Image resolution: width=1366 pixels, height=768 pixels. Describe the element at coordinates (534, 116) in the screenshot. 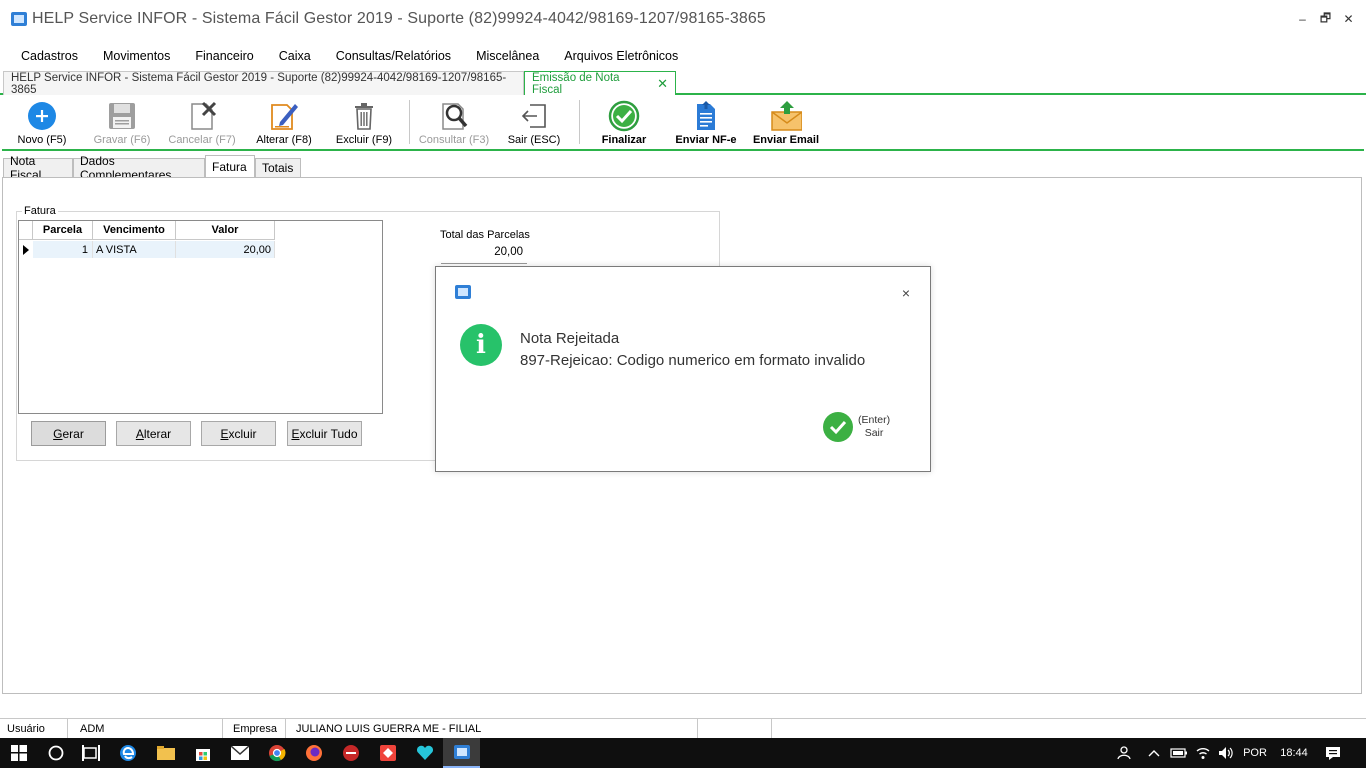

I see `exit-icon` at that location.